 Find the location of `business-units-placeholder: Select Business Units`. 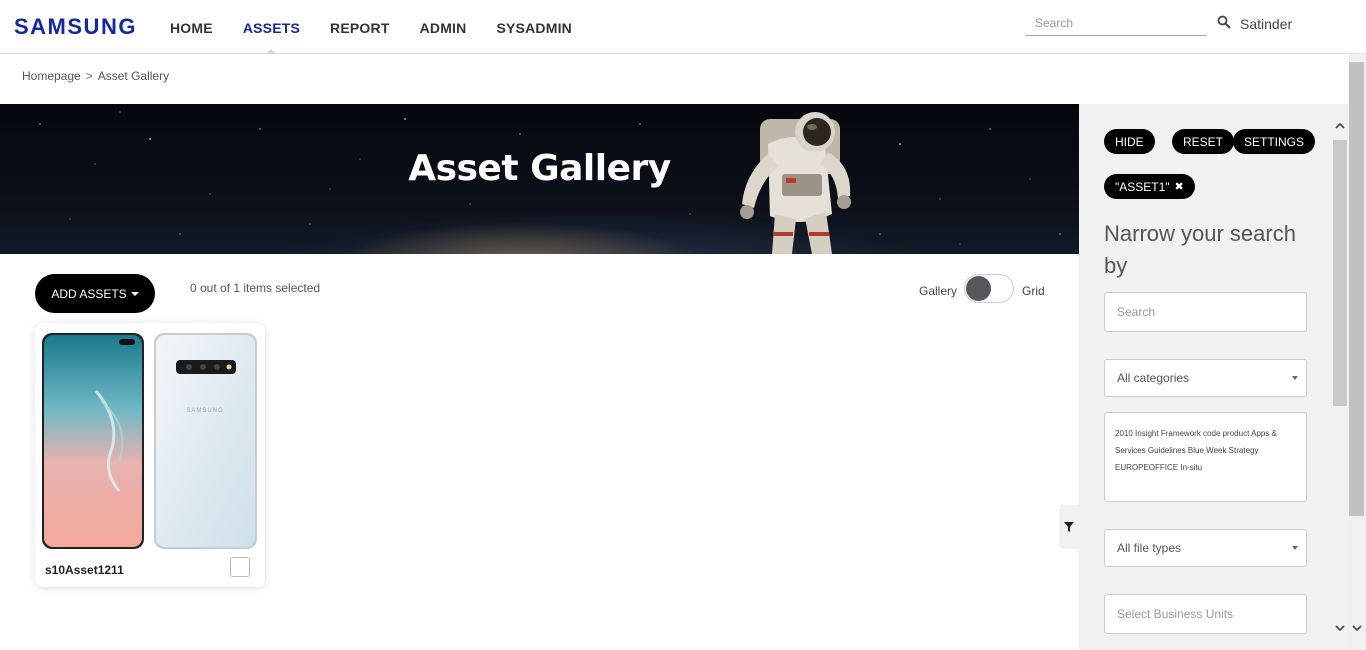

business-units-placeholder: Select Business Units is located at coordinates (1175, 614).